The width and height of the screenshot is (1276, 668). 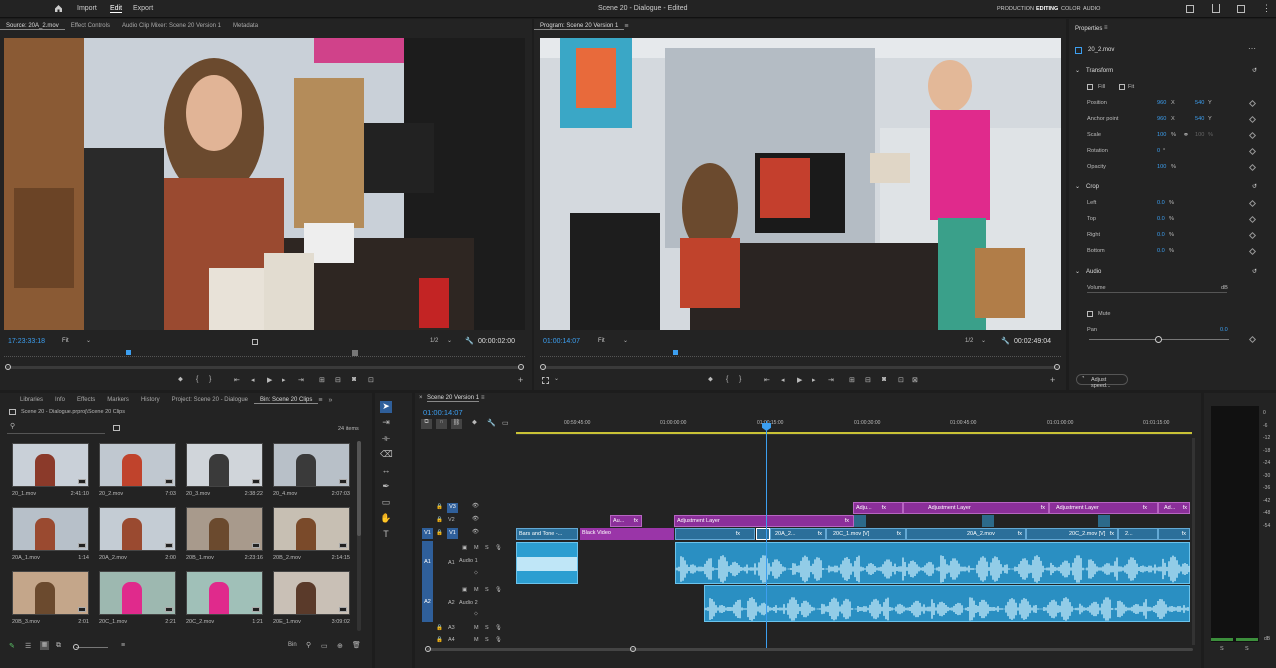 I want to click on snap-icon: ∩, so click(x=441, y=424).